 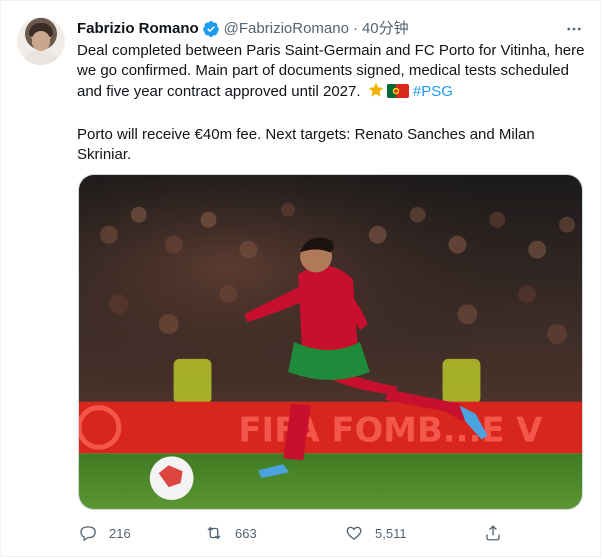 I want to click on handle: @FabrizioRomano, so click(x=286, y=29).